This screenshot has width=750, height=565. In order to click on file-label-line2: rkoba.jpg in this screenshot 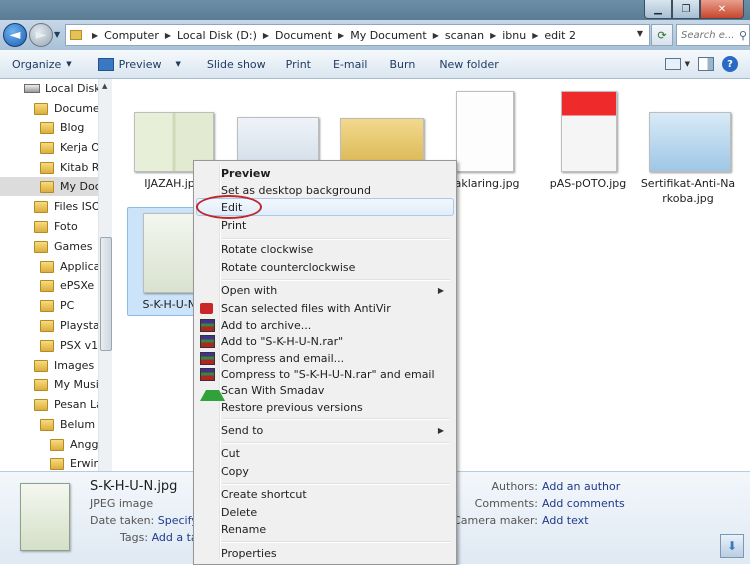, I will do `click(688, 198)`.